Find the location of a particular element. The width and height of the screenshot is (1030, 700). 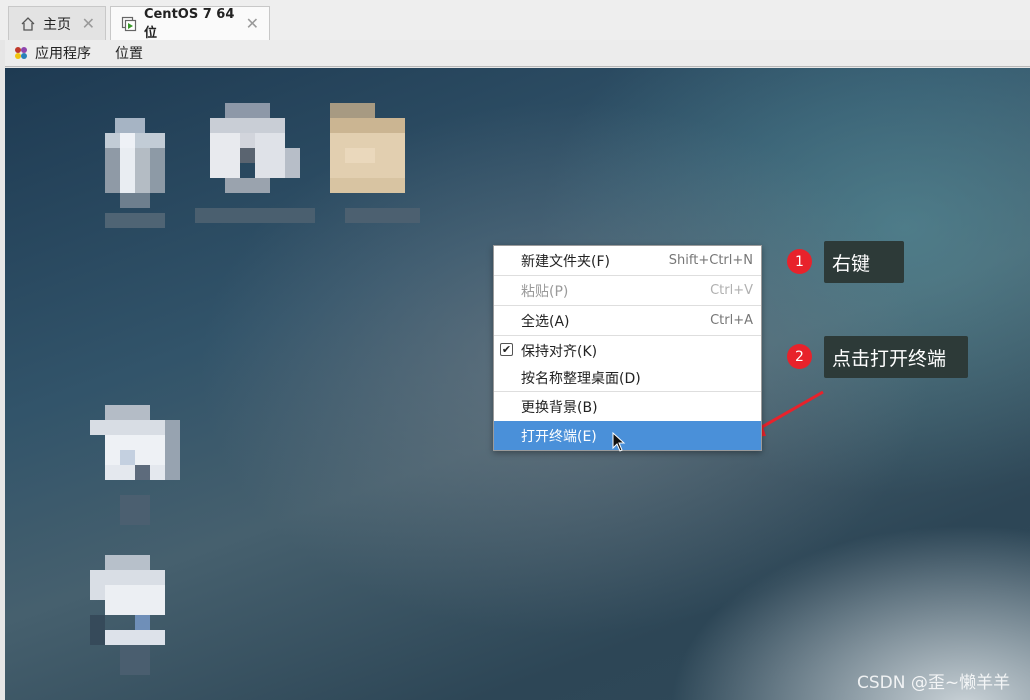

annotation-callout-1: 右键 is located at coordinates (864, 262).